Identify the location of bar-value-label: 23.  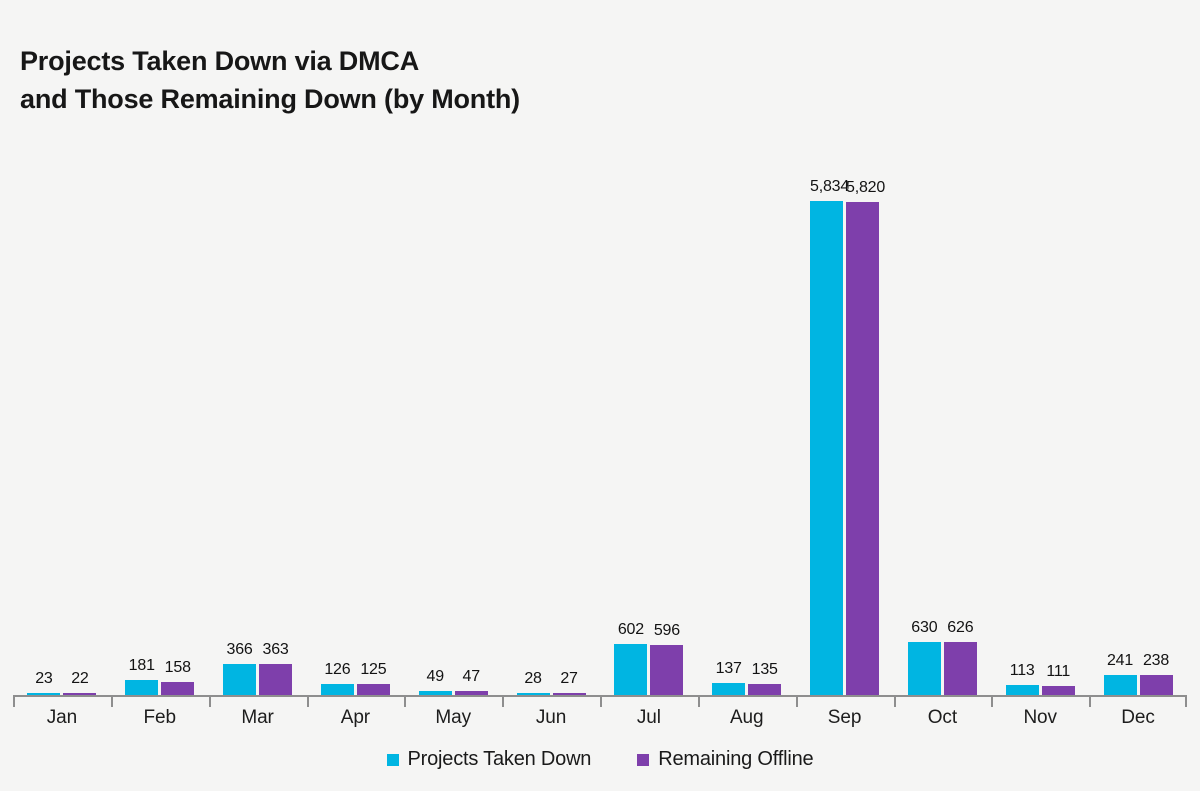
(44, 679).